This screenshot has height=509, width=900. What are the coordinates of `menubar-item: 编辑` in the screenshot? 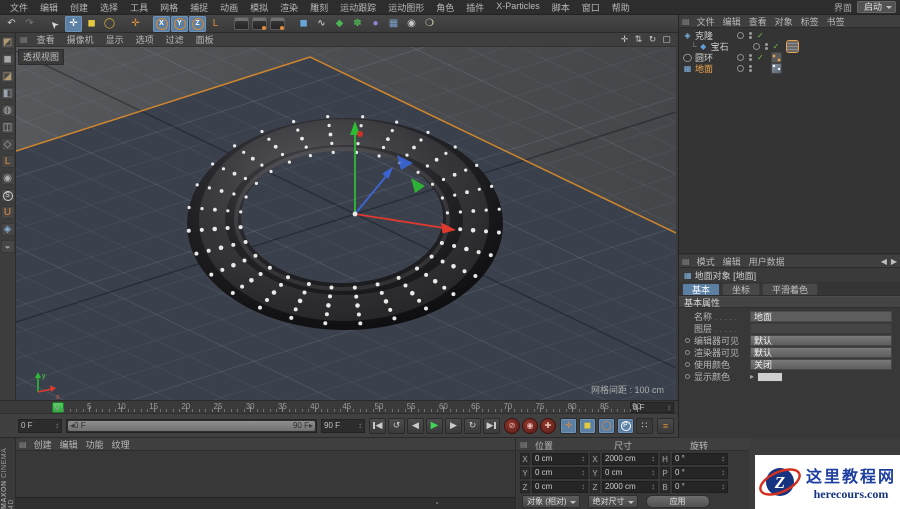 It's located at (49, 7).